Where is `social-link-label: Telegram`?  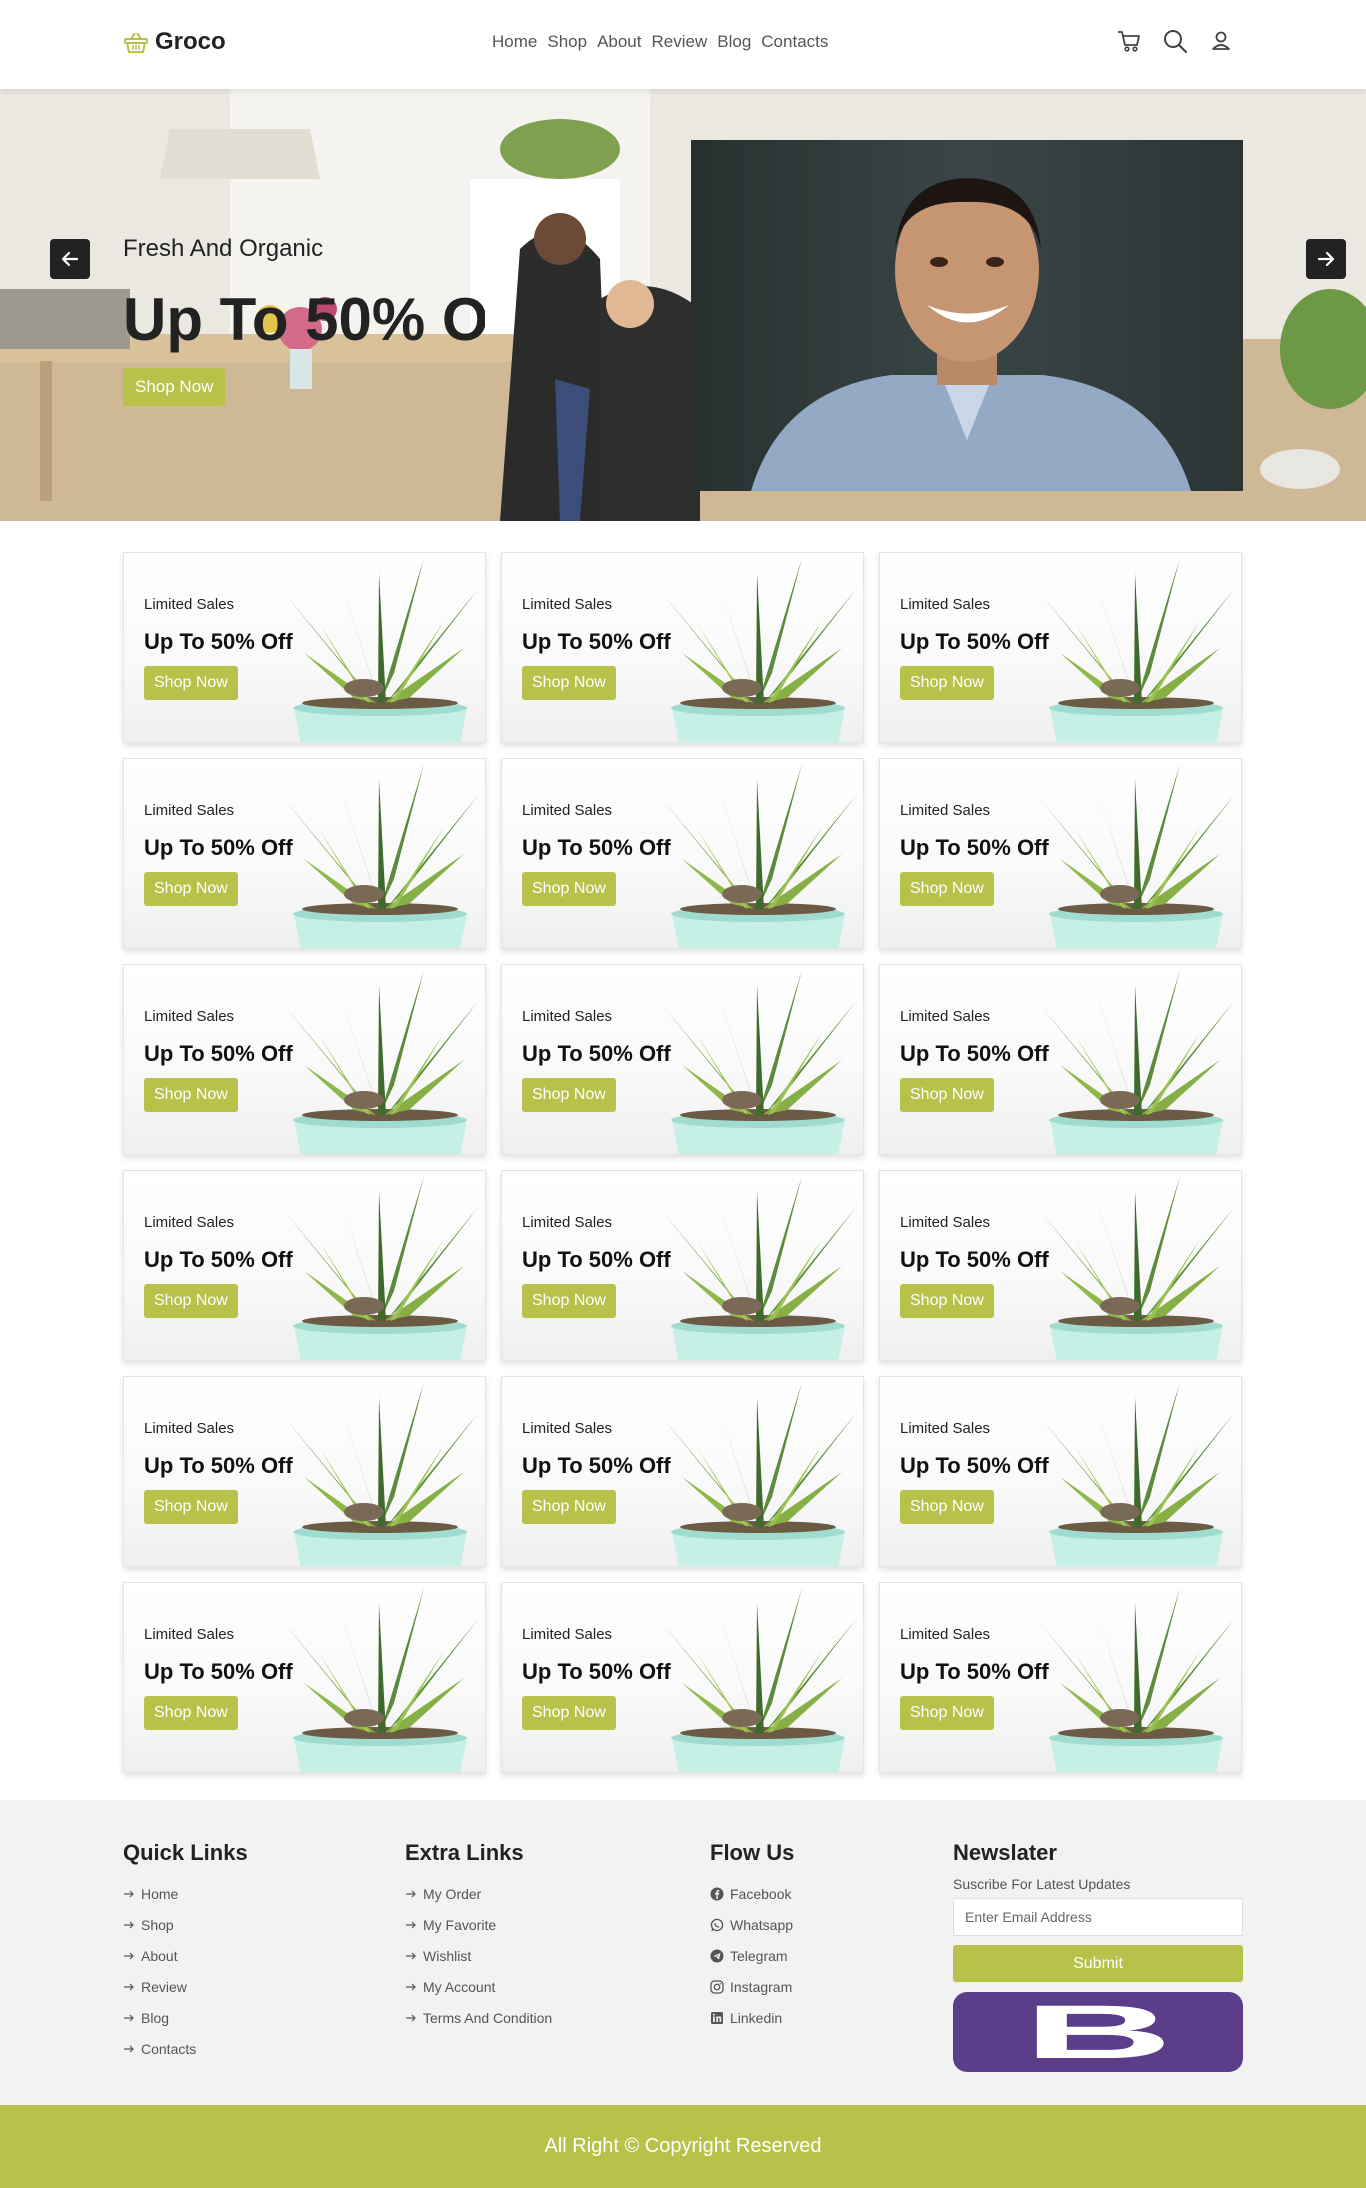
social-link-label: Telegram is located at coordinates (759, 1955).